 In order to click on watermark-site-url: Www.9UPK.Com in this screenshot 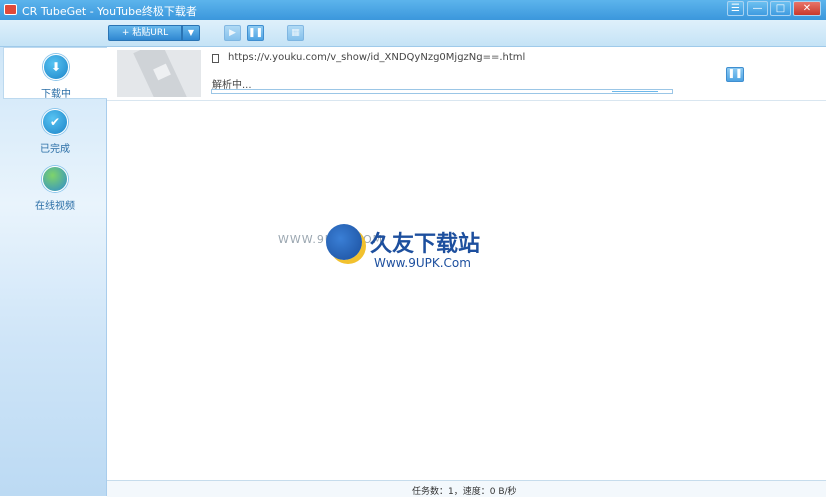, I will do `click(422, 263)`.